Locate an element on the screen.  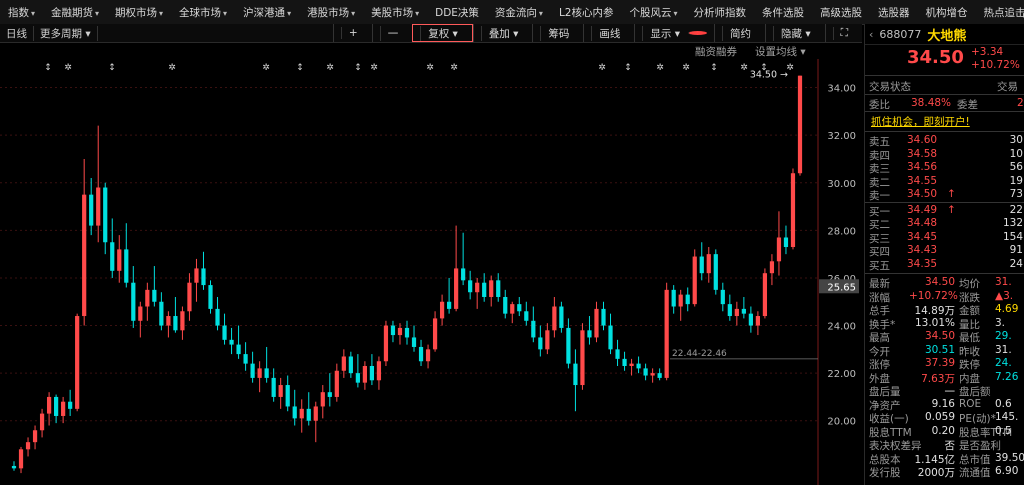
toolbar-button-0: + is located at coordinates (352, 33).